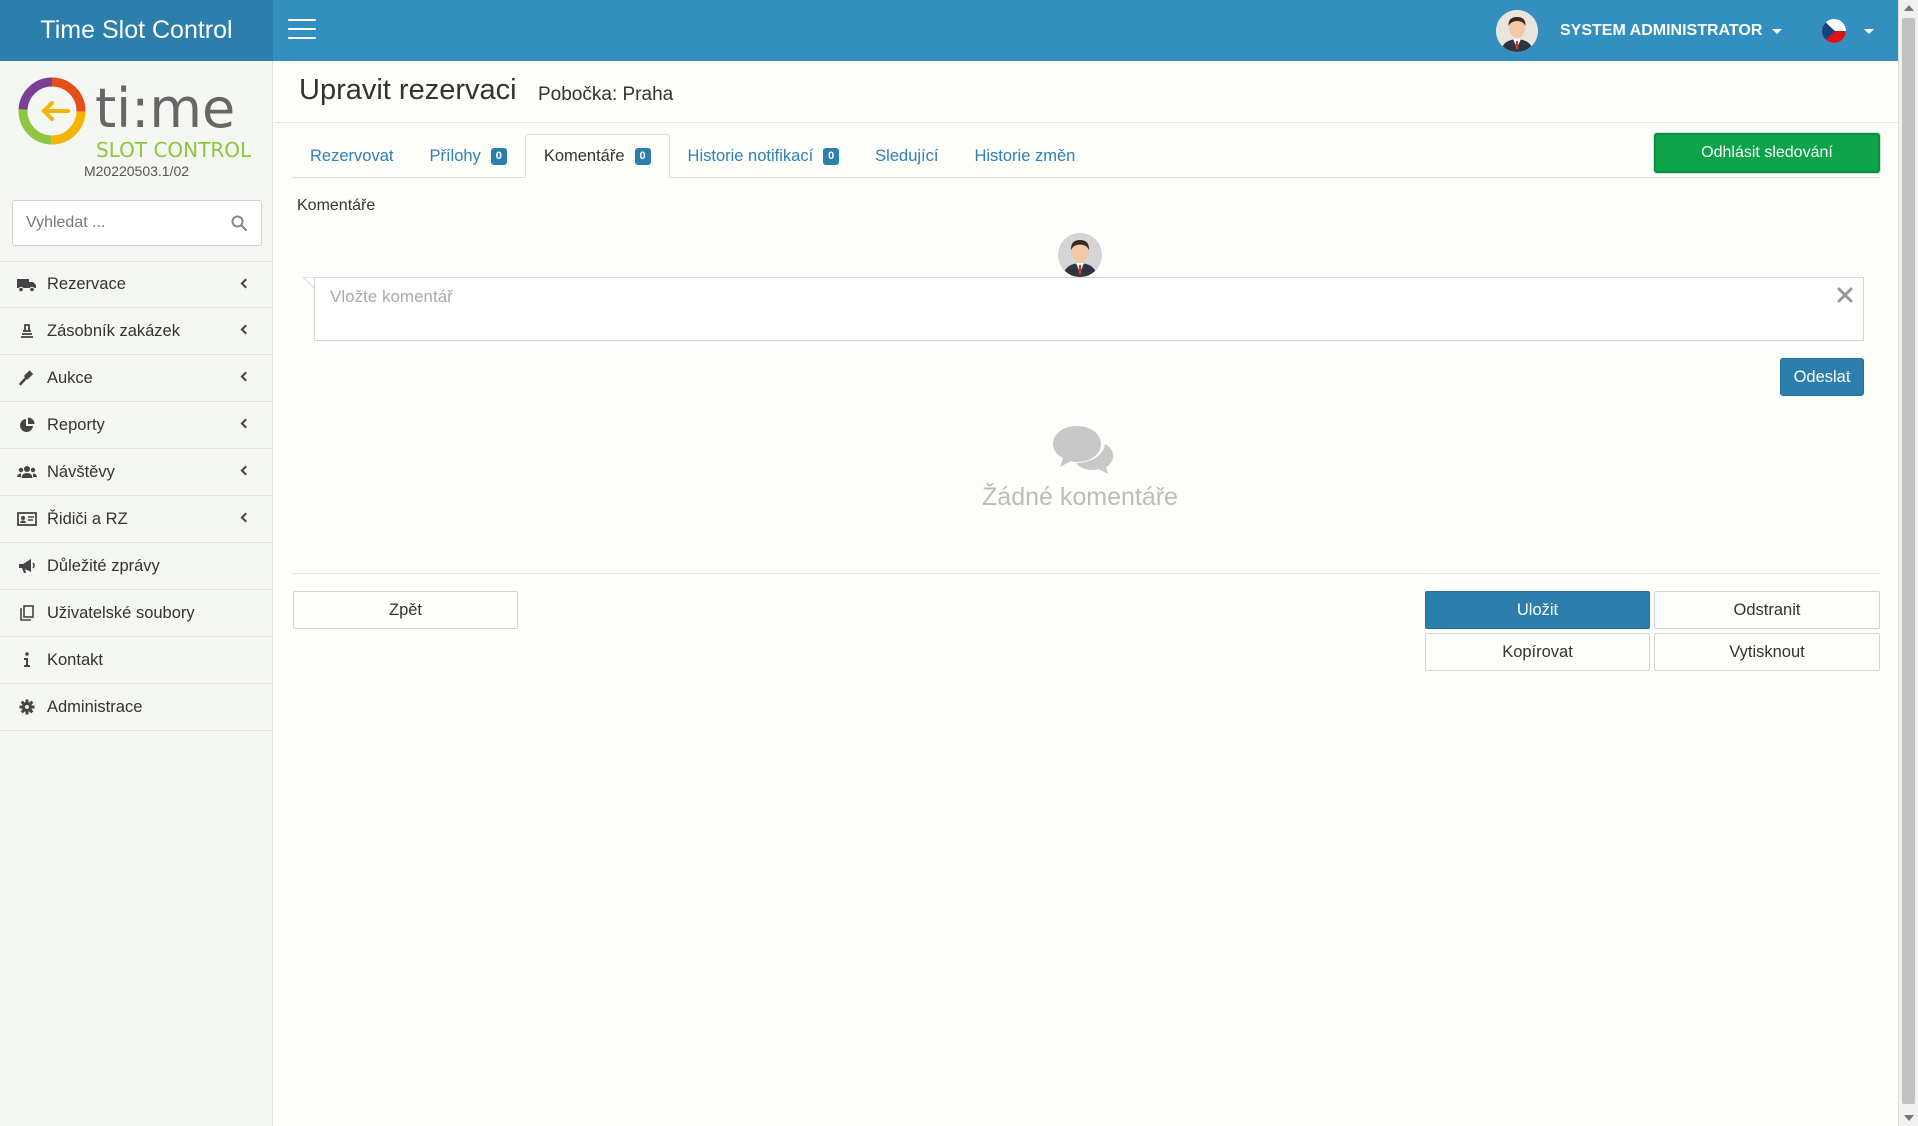  I want to click on sidebar-item-zasobnik-zakazek: Zásobník zakázek, so click(136, 331).